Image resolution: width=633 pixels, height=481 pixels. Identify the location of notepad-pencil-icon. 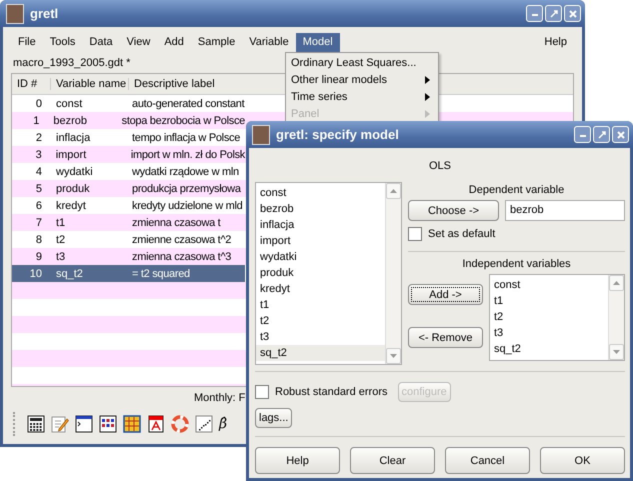
(60, 424).